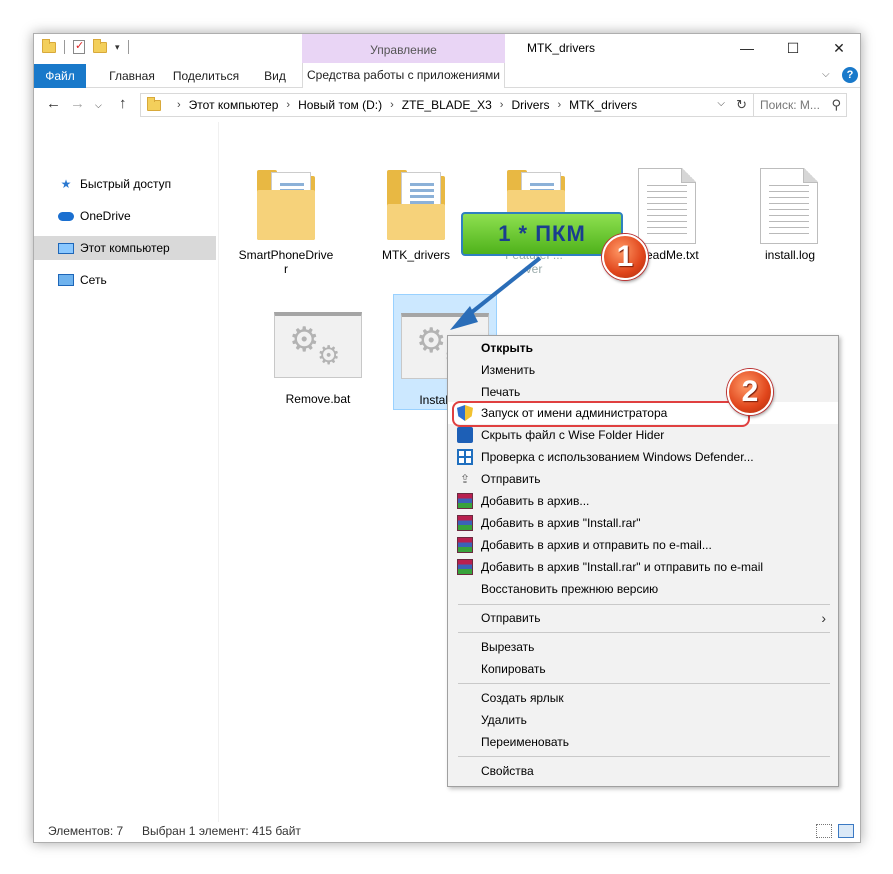 Image resolution: width=893 pixels, height=874 pixels. What do you see at coordinates (53, 103) in the screenshot?
I see `back-arrow-icon: ←` at bounding box center [53, 103].